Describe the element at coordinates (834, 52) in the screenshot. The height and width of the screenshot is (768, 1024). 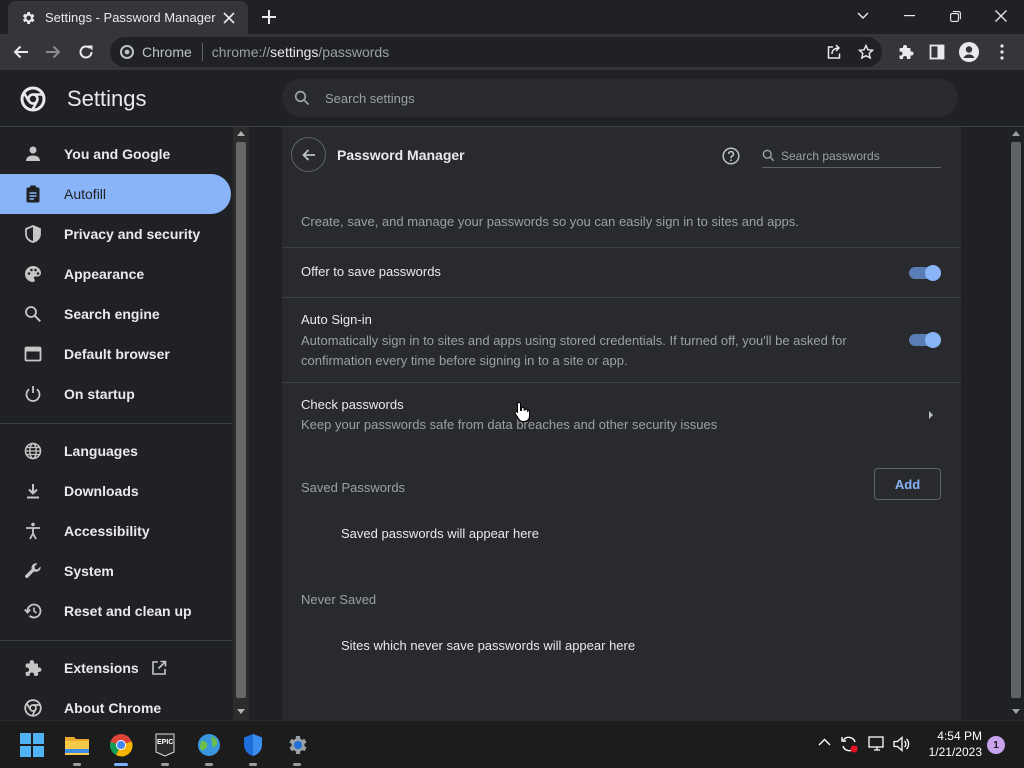
I see `share-icon` at that location.